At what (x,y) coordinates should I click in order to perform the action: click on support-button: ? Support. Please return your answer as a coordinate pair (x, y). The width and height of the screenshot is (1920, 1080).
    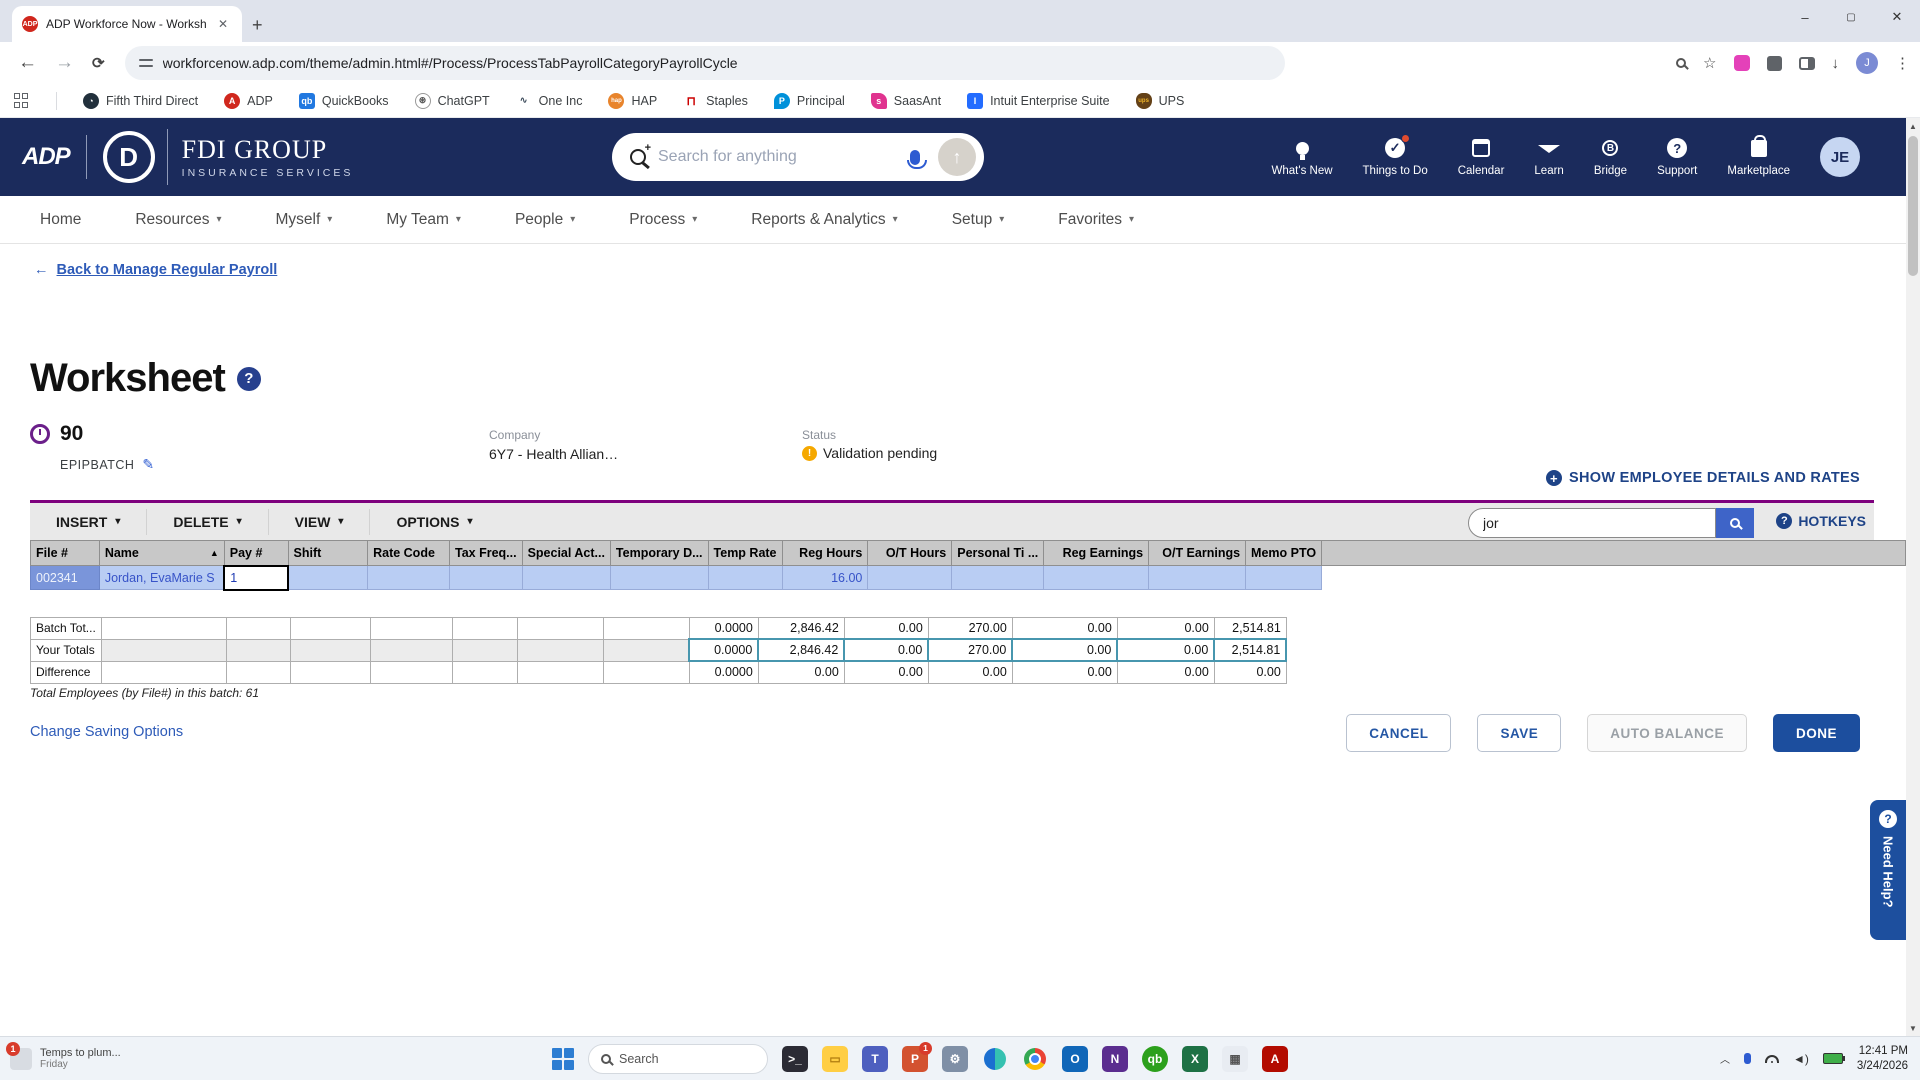
    Looking at the image, I should click on (1677, 157).